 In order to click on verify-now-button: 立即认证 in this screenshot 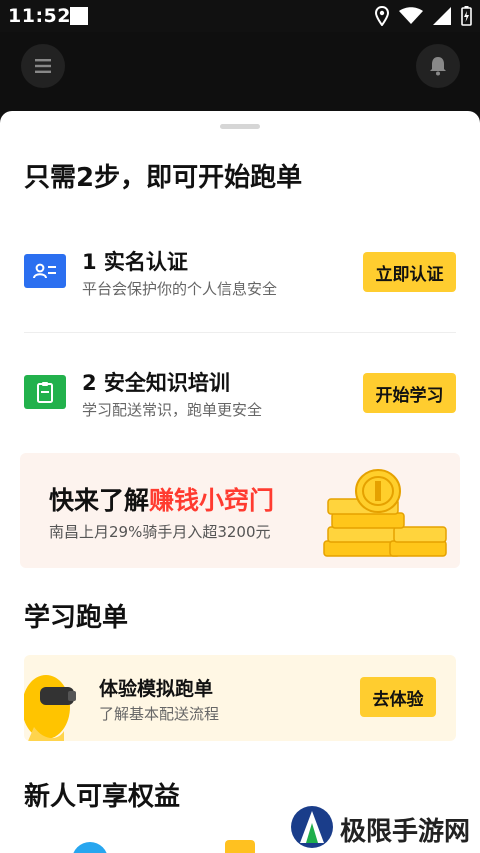, I will do `click(409, 272)`.